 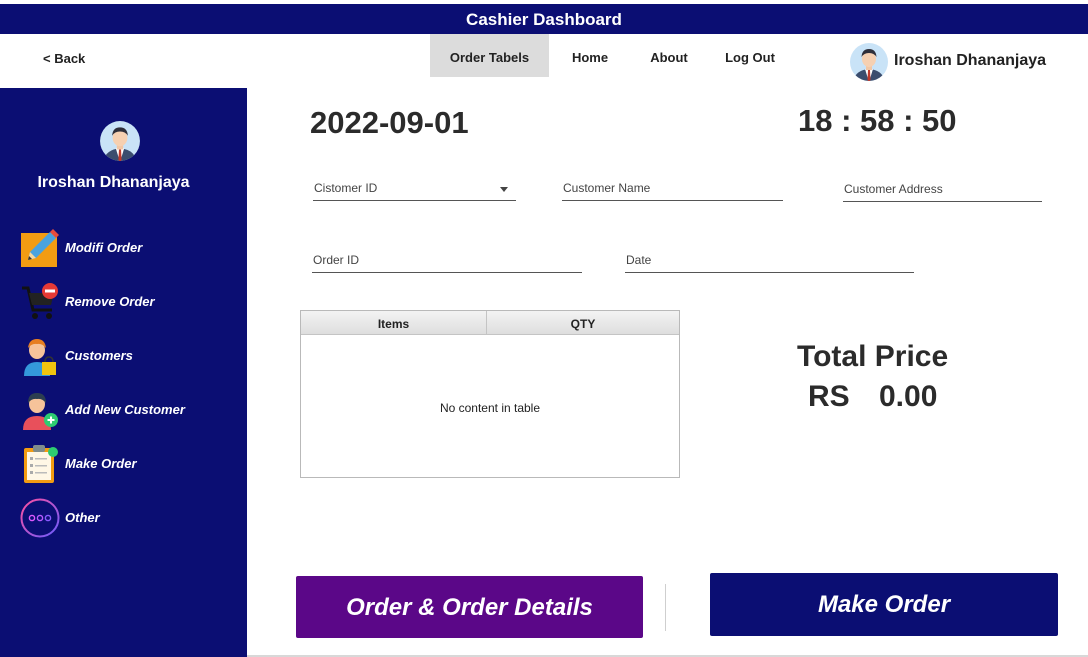 I want to click on customer-address-label: Customer Address, so click(x=893, y=189).